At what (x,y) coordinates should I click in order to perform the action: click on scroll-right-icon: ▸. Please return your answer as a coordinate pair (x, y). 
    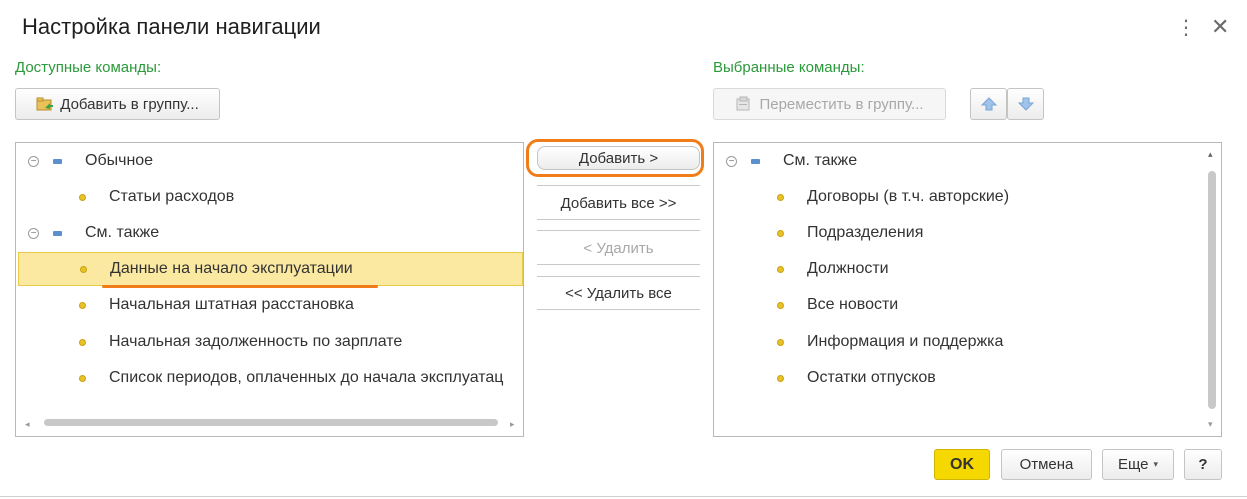
    Looking at the image, I should click on (512, 424).